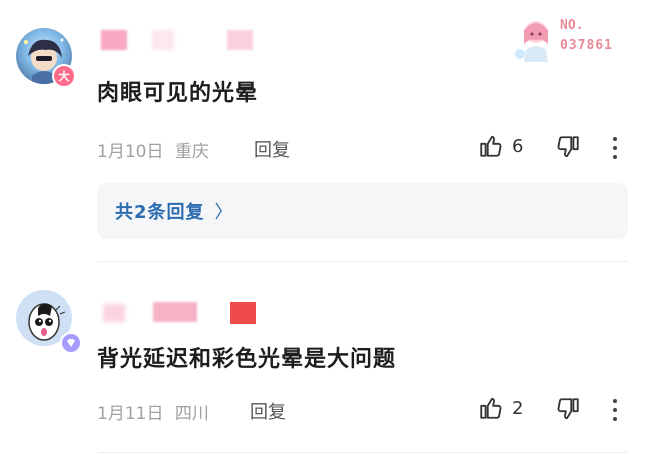 The image size is (650, 455). What do you see at coordinates (64, 76) in the screenshot?
I see `user-level-badge: 大` at bounding box center [64, 76].